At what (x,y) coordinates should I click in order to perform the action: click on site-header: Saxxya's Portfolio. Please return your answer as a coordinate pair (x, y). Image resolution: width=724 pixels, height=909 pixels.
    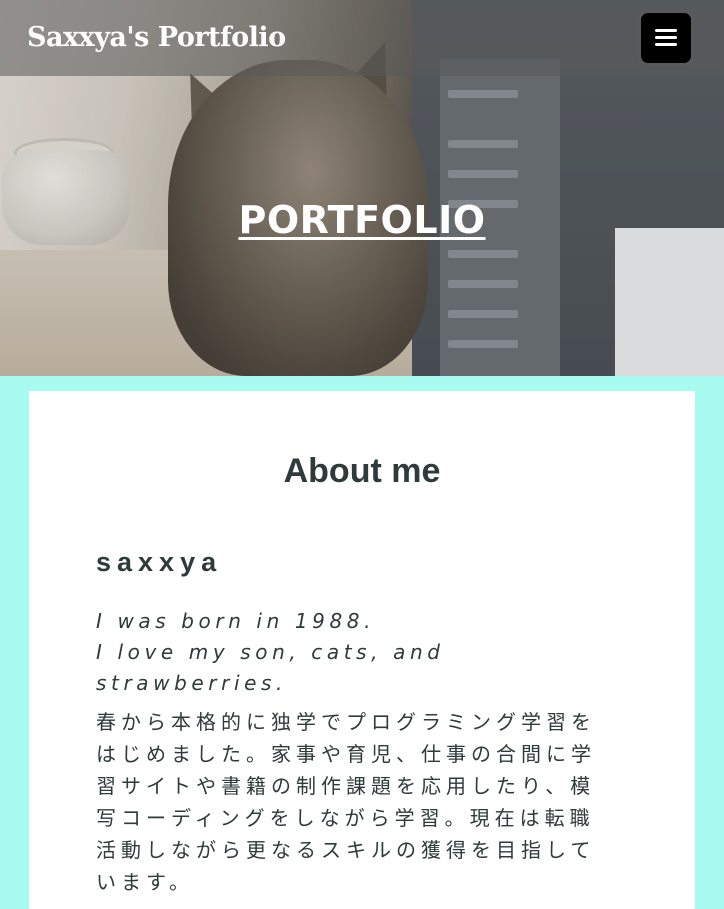
    Looking at the image, I should click on (362, 38).